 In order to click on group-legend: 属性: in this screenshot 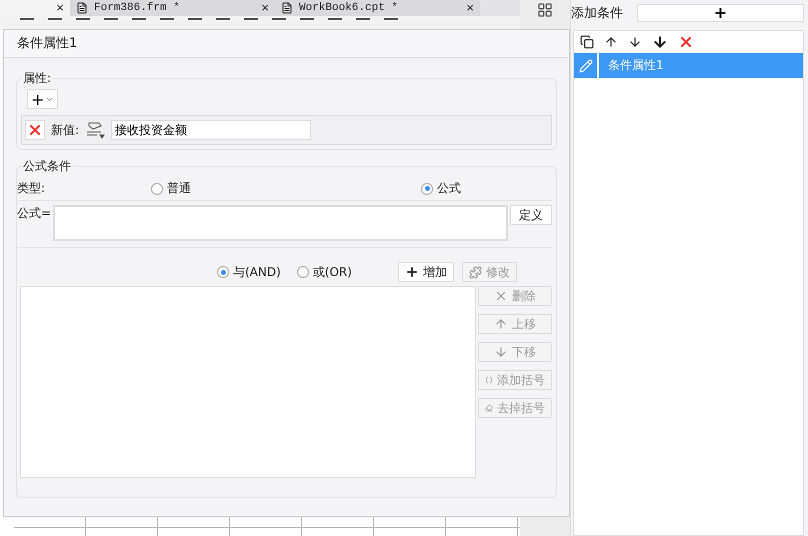, I will do `click(37, 79)`.